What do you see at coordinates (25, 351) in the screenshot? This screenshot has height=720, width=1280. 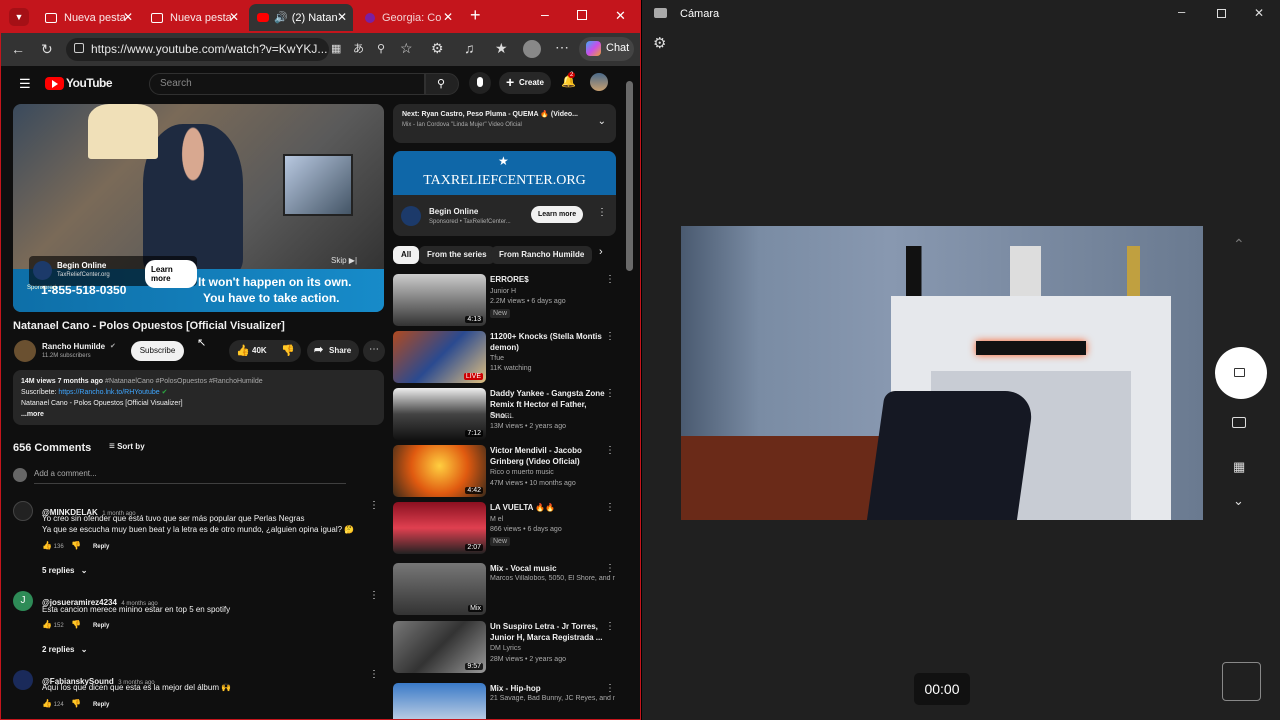 I see `channel-avatar` at bounding box center [25, 351].